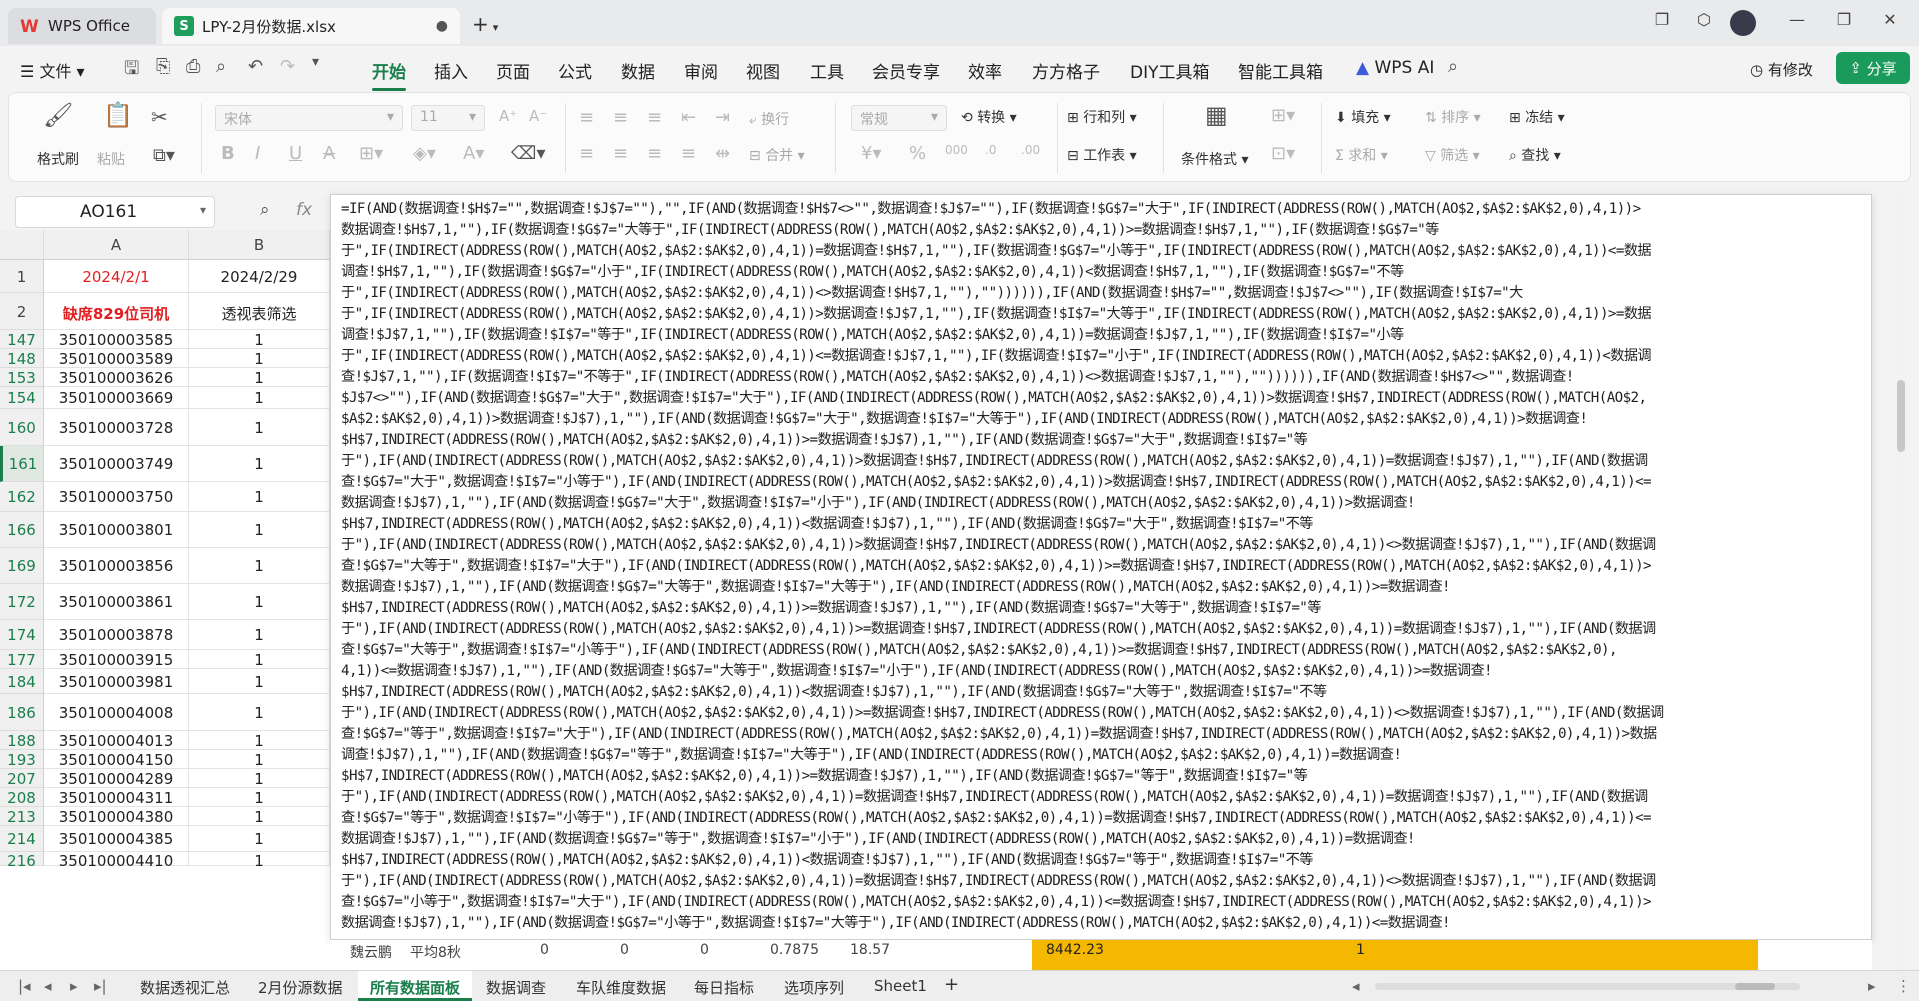 Image resolution: width=1919 pixels, height=1001 pixels. I want to click on row-header: 177, so click(22, 659).